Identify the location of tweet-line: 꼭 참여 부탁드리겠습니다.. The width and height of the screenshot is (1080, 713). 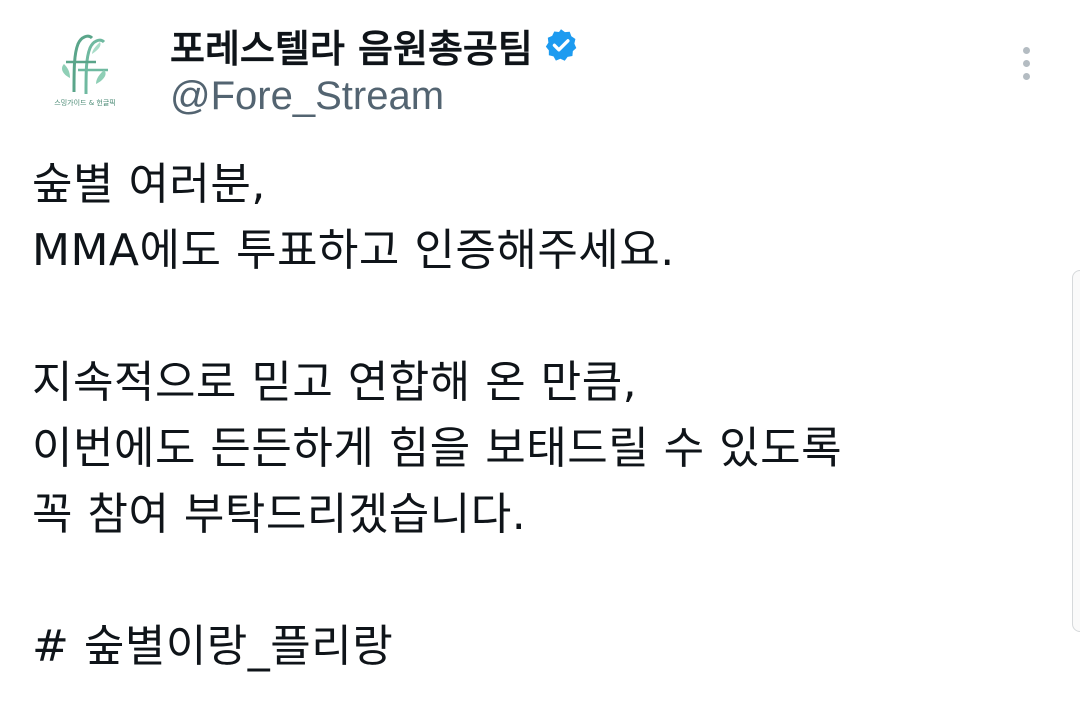
(279, 514).